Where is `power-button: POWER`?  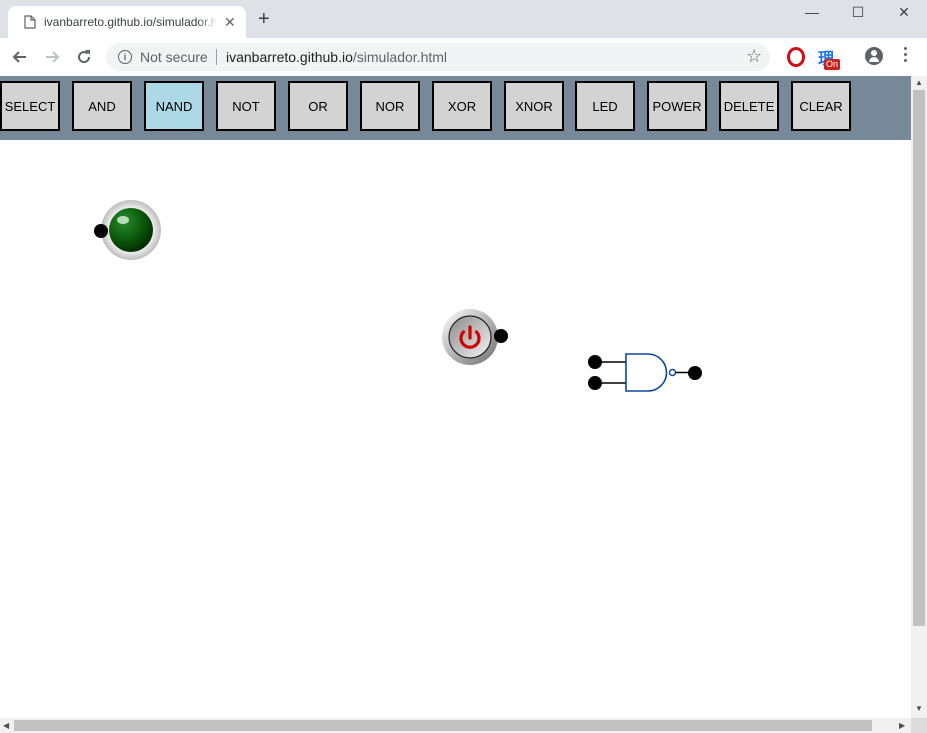 power-button: POWER is located at coordinates (677, 106).